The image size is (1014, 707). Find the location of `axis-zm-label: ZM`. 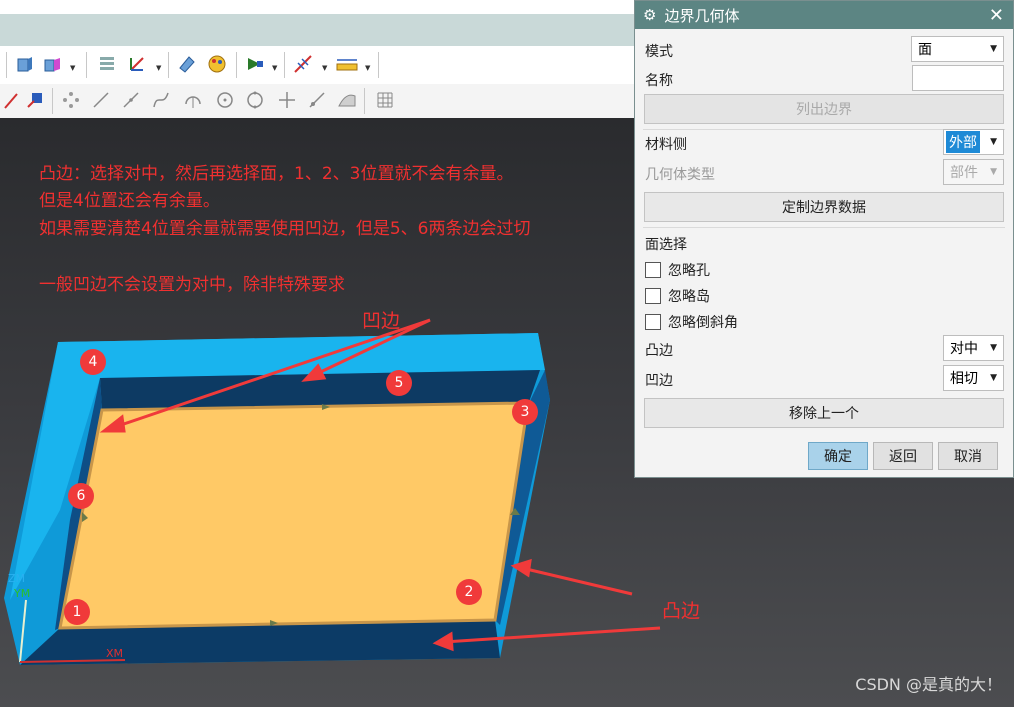

axis-zm-label: ZM is located at coordinates (17, 578).